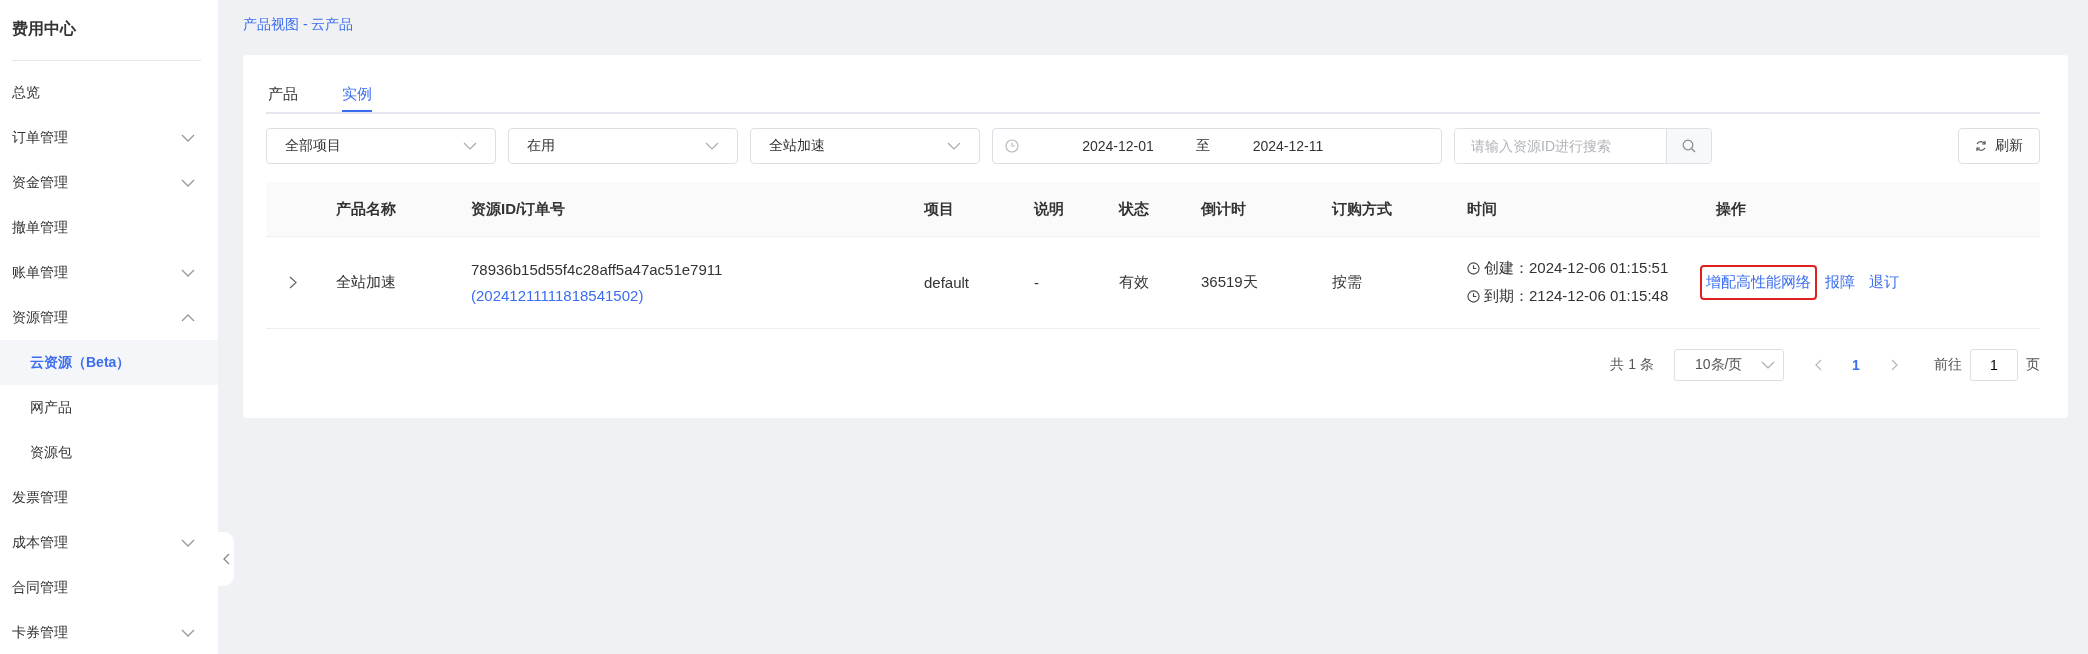  Describe the element at coordinates (357, 98) in the screenshot. I see `tab: 实例` at that location.